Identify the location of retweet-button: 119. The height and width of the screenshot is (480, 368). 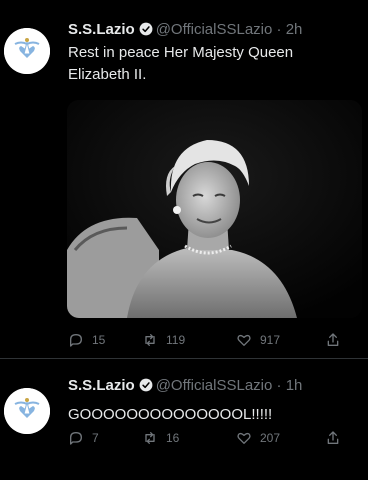
(163, 340).